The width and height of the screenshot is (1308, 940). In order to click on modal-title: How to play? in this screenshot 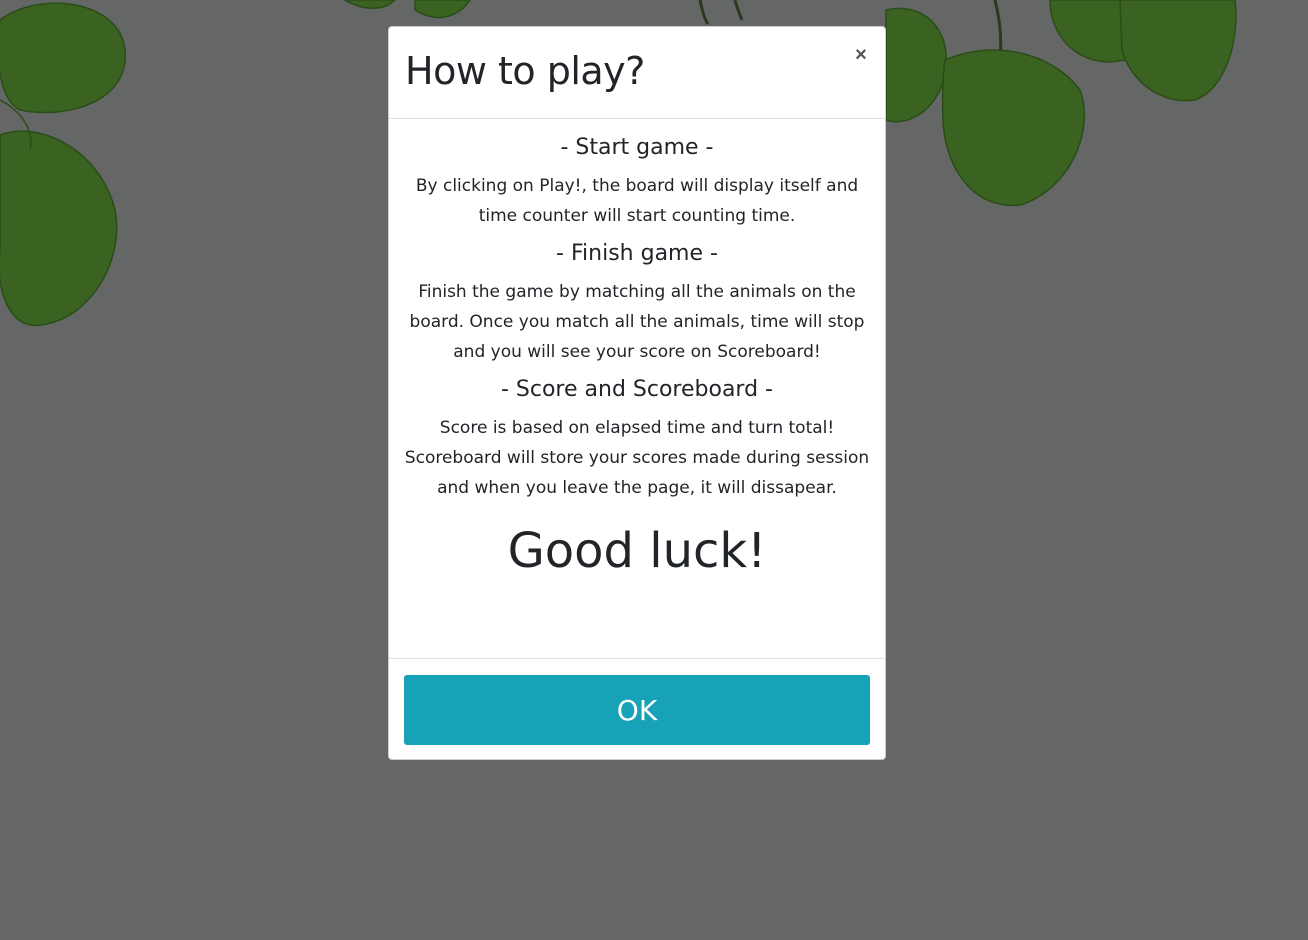, I will do `click(525, 71)`.